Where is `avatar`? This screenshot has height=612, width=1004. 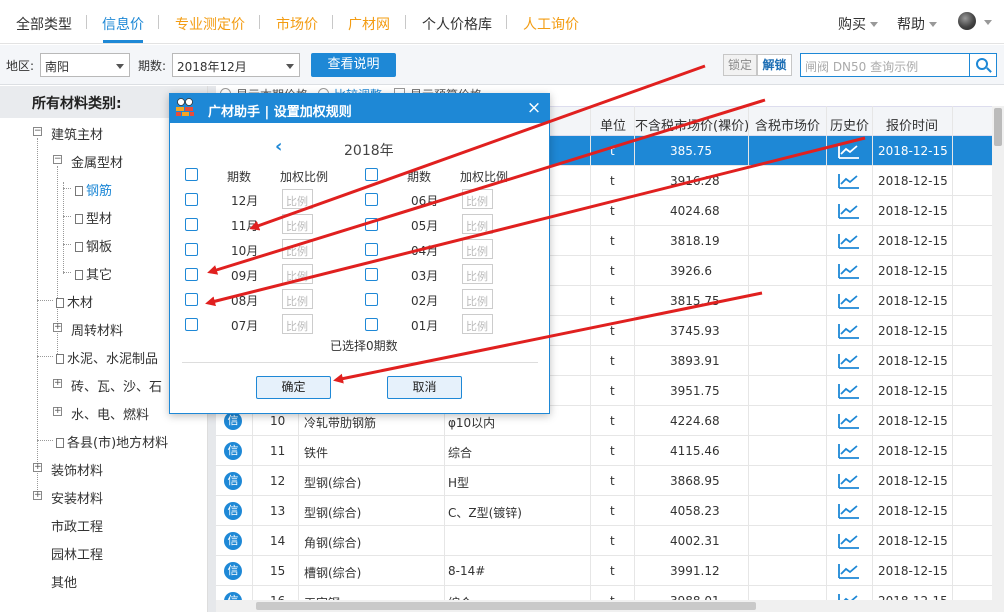
avatar is located at coordinates (967, 21).